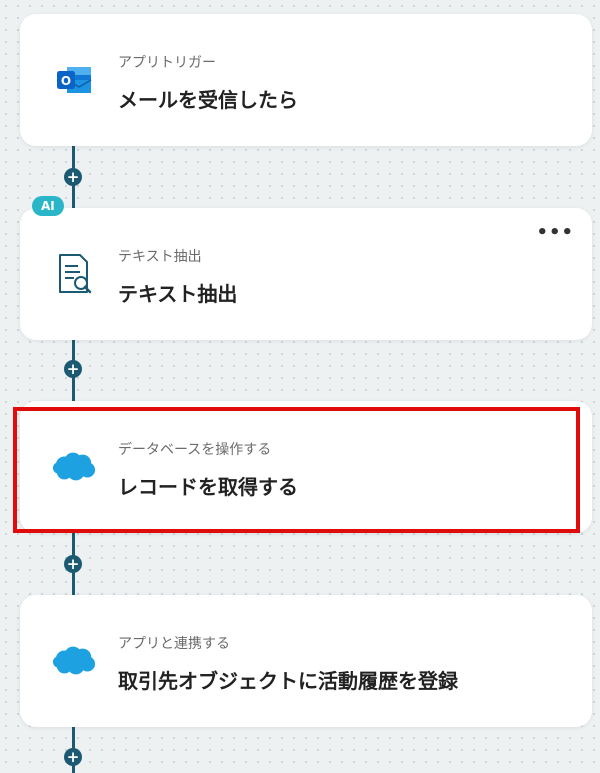 The height and width of the screenshot is (773, 600). Describe the element at coordinates (178, 294) in the screenshot. I see `step-title: テキスト抽出` at that location.